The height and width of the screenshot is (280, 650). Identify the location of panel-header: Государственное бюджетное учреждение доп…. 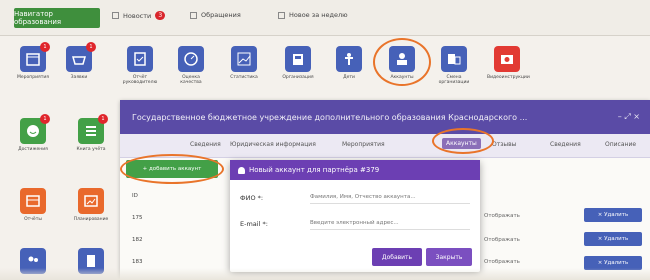
(385, 117).